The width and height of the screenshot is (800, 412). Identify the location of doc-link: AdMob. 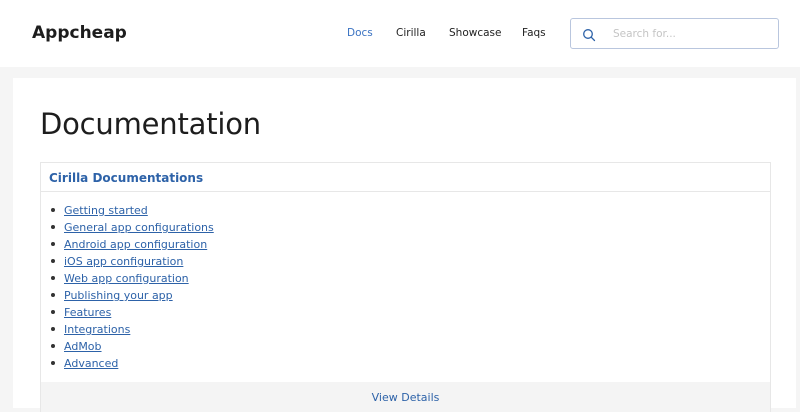
(83, 346).